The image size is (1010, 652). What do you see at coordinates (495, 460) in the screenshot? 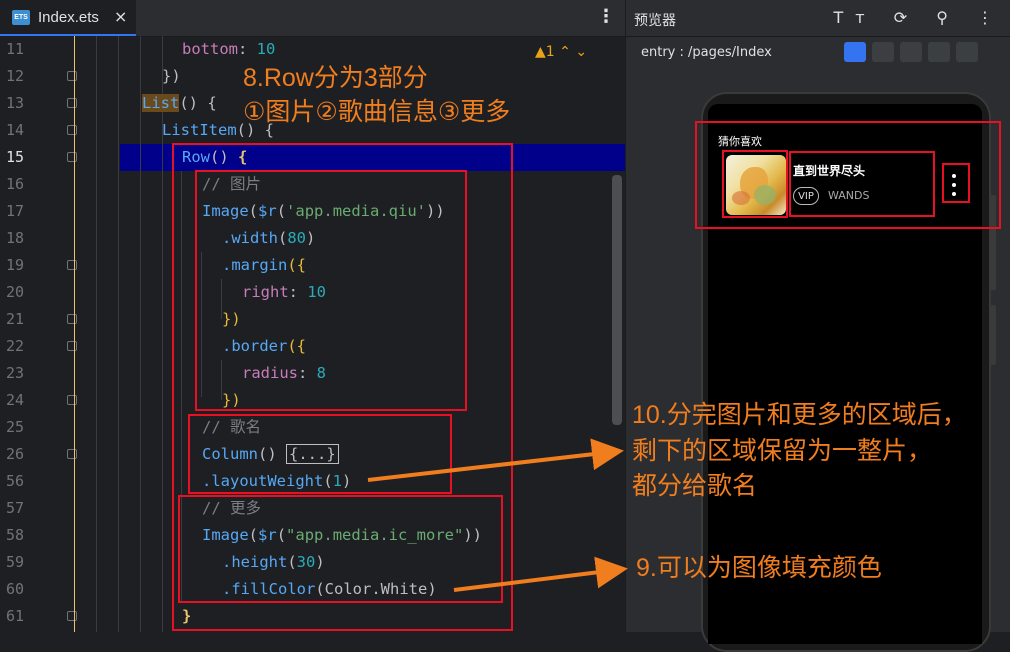
I see `arrow-to-layout-note` at bounding box center [495, 460].